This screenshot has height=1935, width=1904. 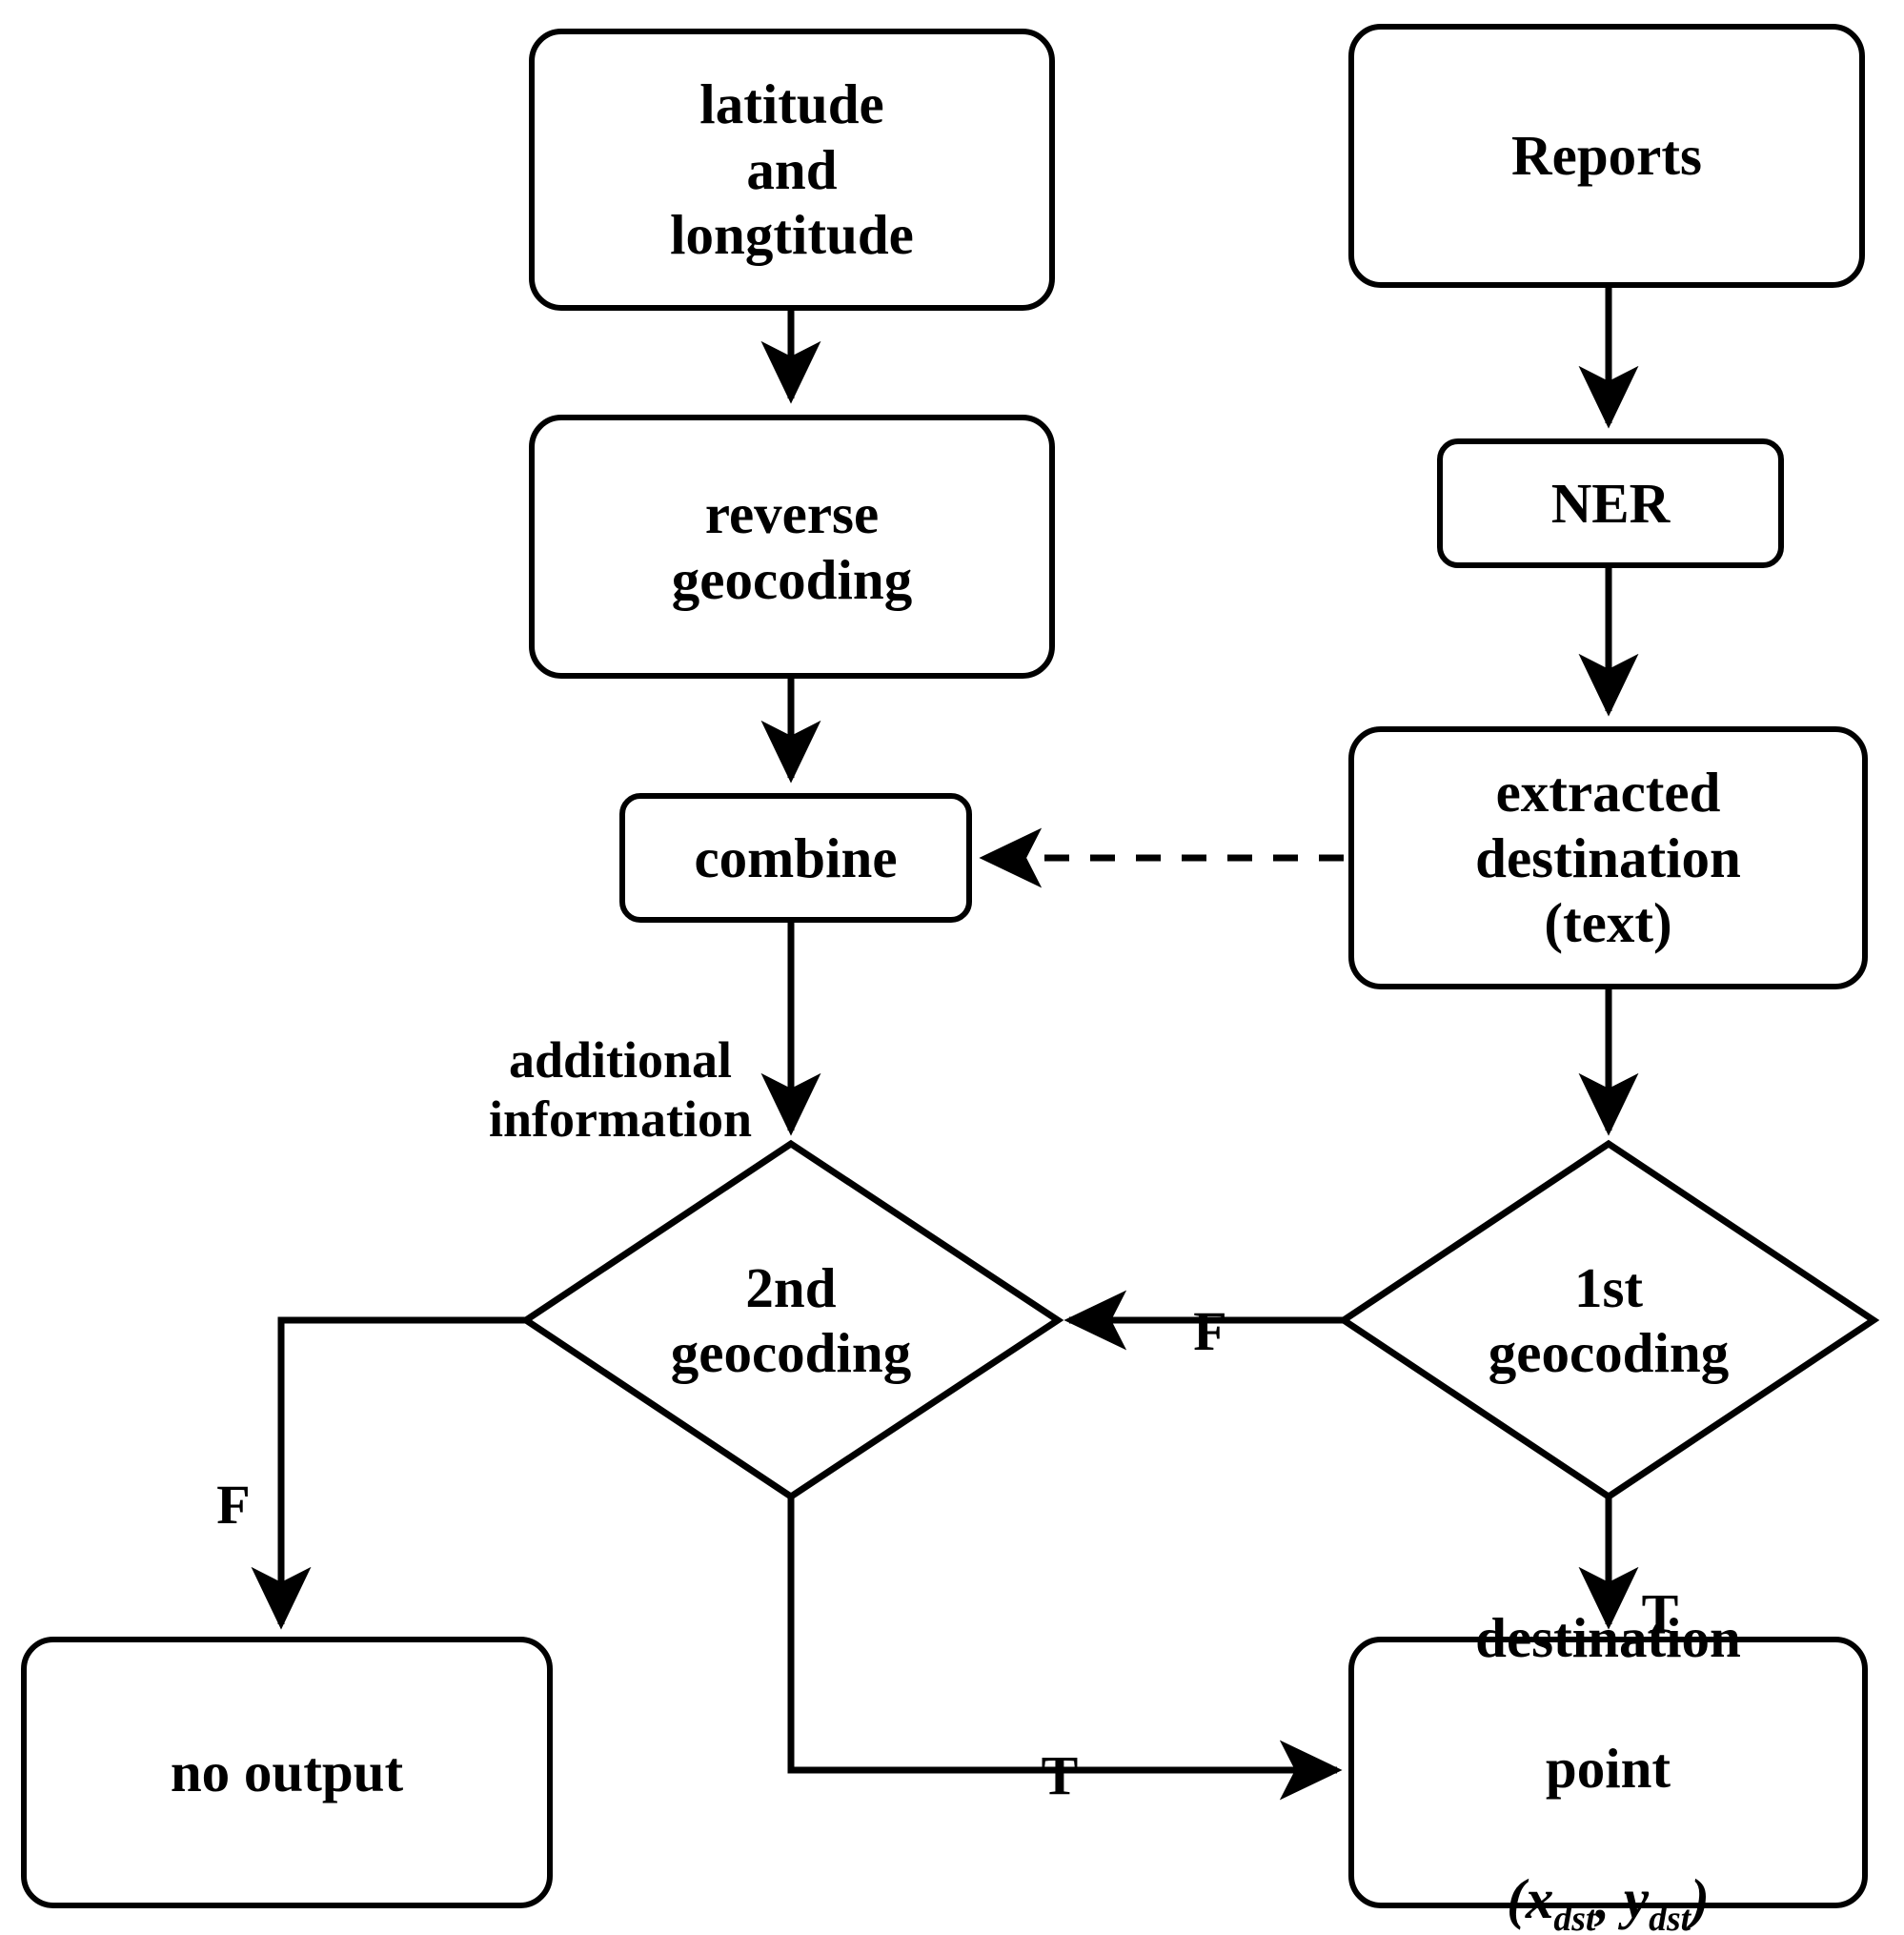 I want to click on node-combine-label: combine, so click(x=796, y=857).